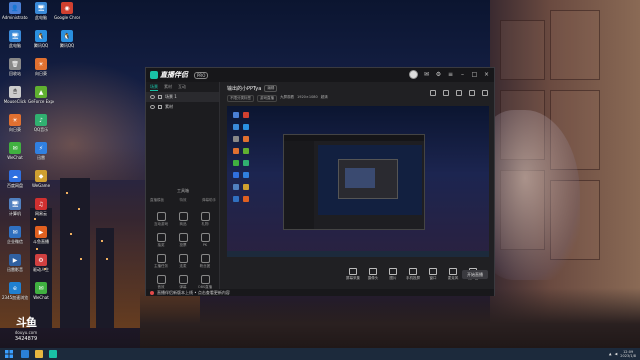 Image resolution: width=640 pixels, height=360 pixels. What do you see at coordinates (161, 261) in the screenshot?
I see `tool-item: 主播任务` at bounding box center [161, 261].